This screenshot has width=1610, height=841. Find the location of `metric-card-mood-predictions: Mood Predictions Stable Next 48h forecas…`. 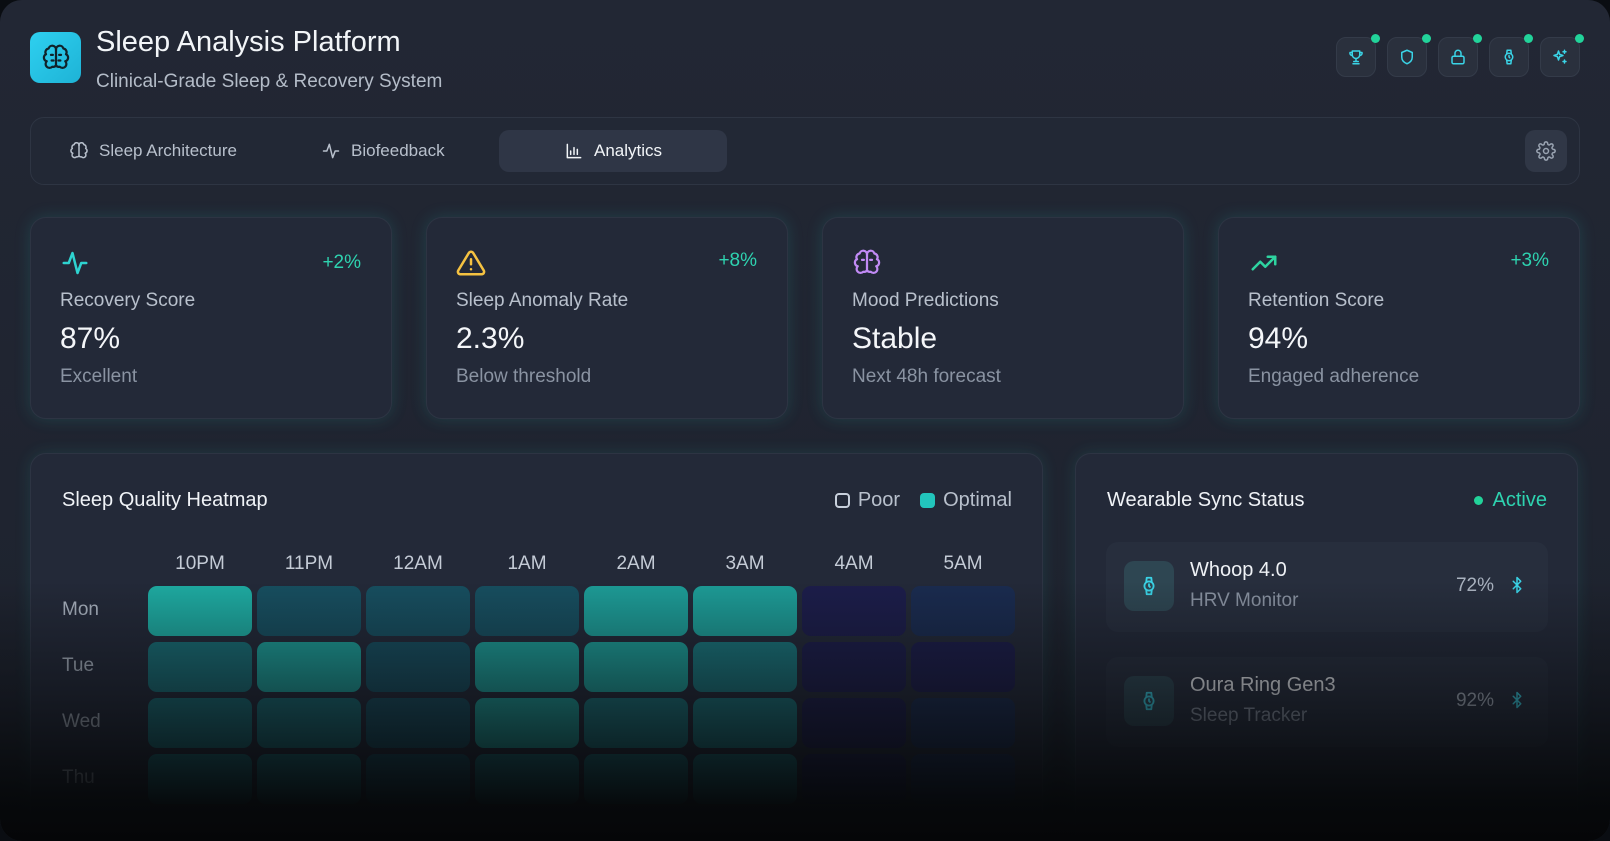

metric-card-mood-predictions: Mood Predictions Stable Next 48h forecas… is located at coordinates (1003, 318).